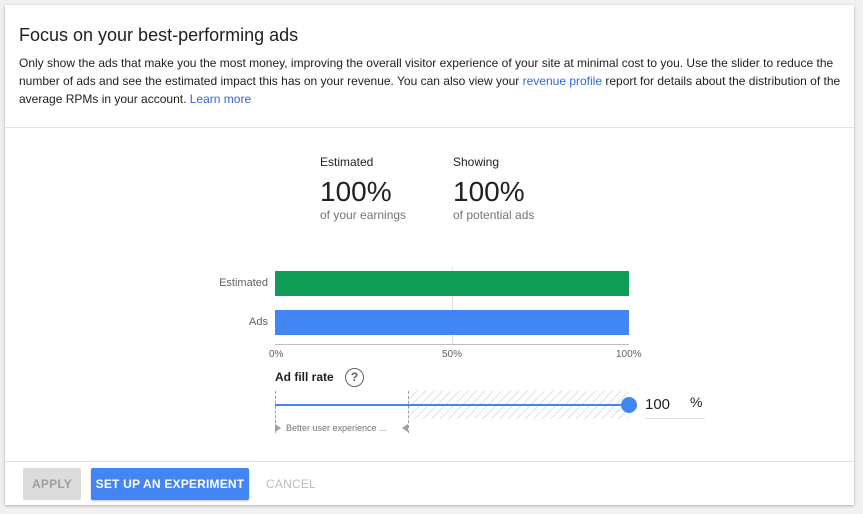 The image size is (863, 514). What do you see at coordinates (452, 405) in the screenshot?
I see `slider-track` at bounding box center [452, 405].